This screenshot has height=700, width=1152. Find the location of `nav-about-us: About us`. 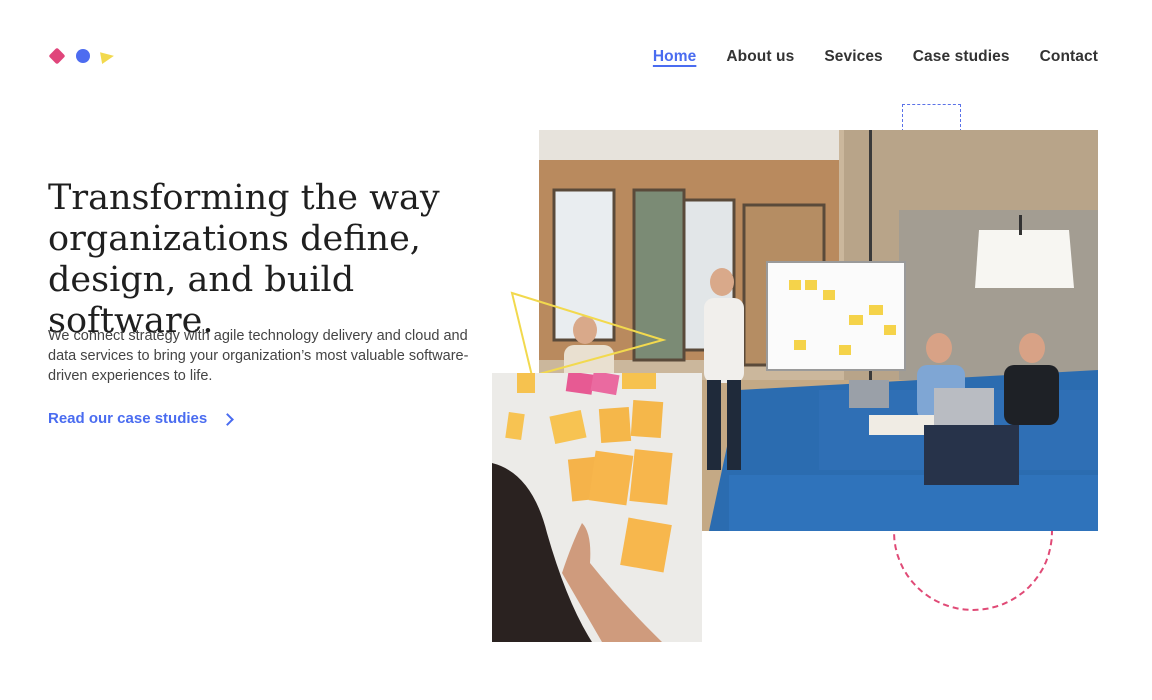

nav-about-us: About us is located at coordinates (760, 57).